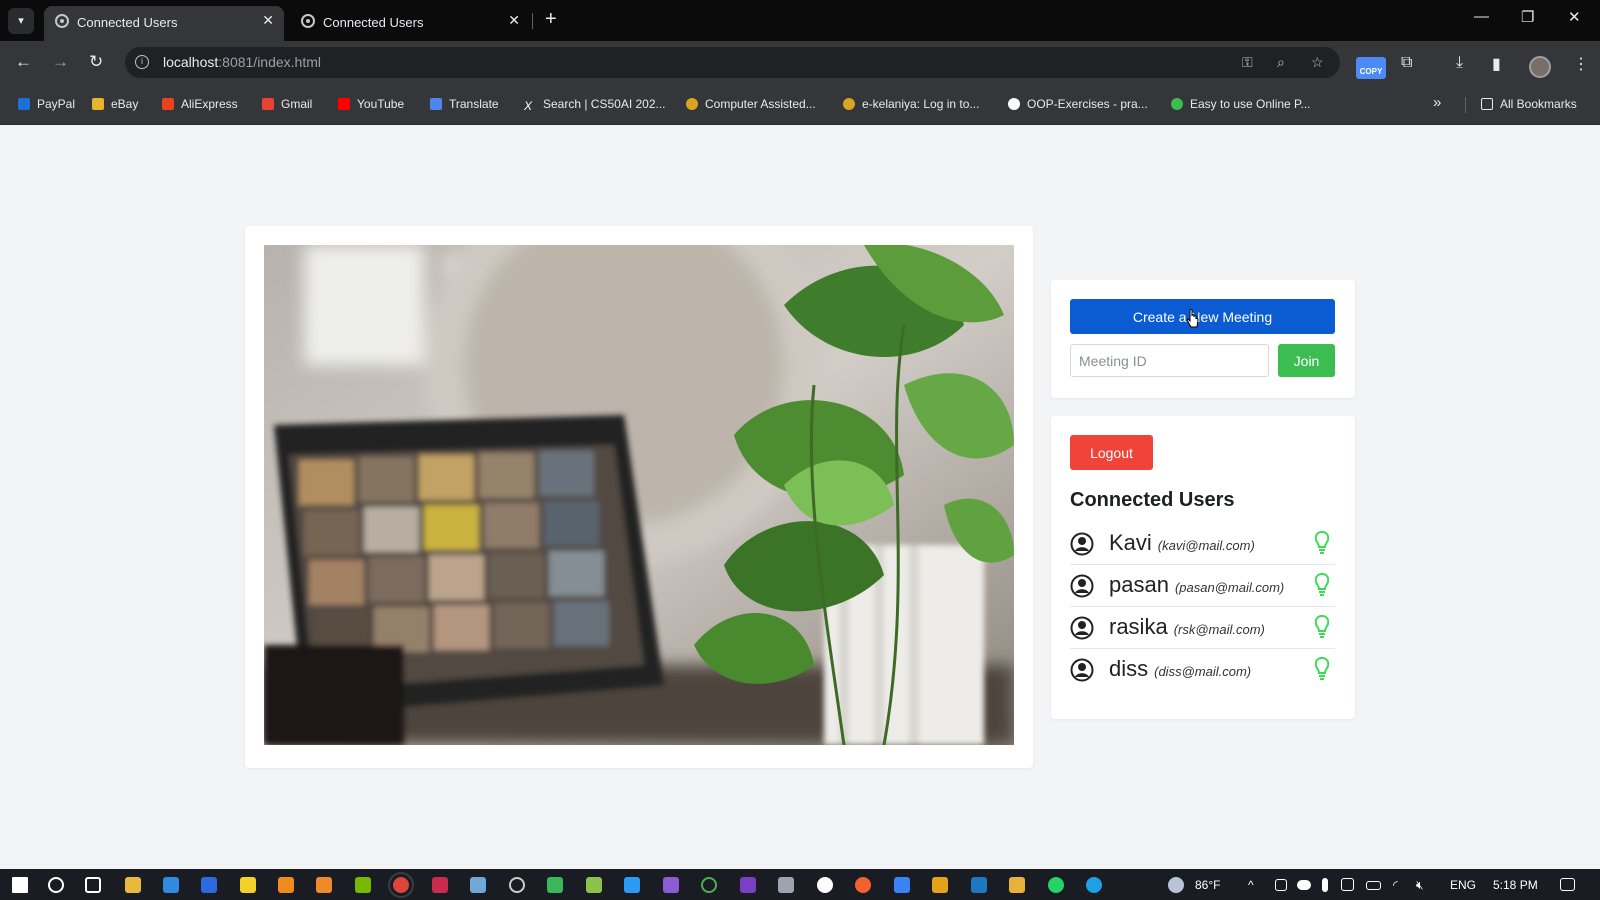  What do you see at coordinates (671, 885) in the screenshot?
I see `visual-studio-icon` at bounding box center [671, 885].